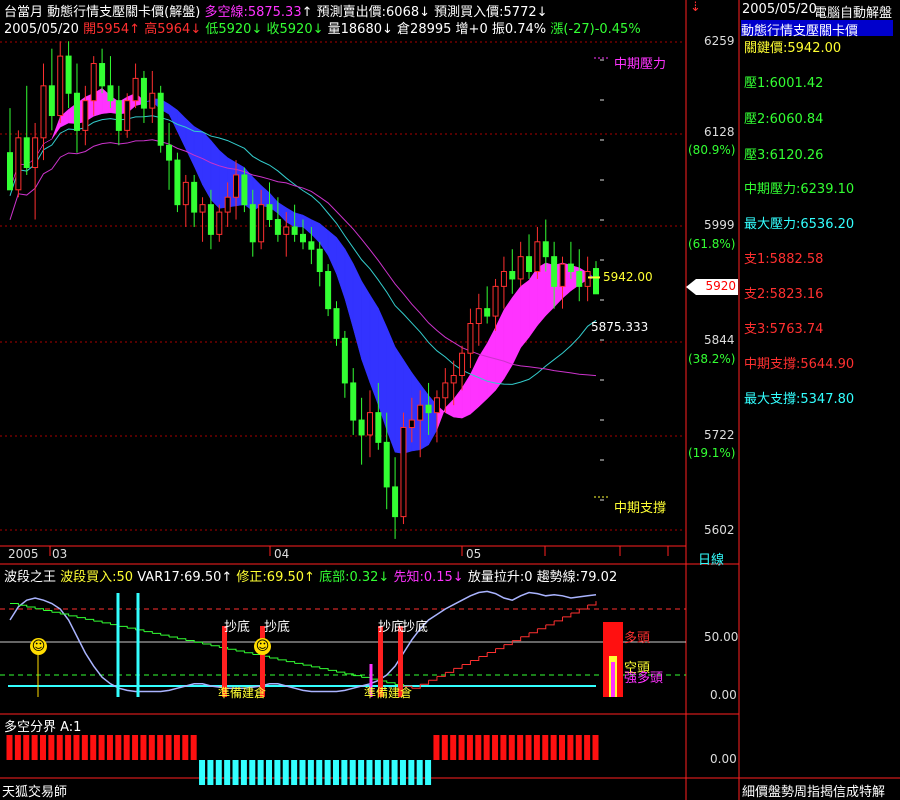 The height and width of the screenshot is (800, 900). What do you see at coordinates (719, 340) in the screenshot?
I see `price-tick: 5844` at bounding box center [719, 340].